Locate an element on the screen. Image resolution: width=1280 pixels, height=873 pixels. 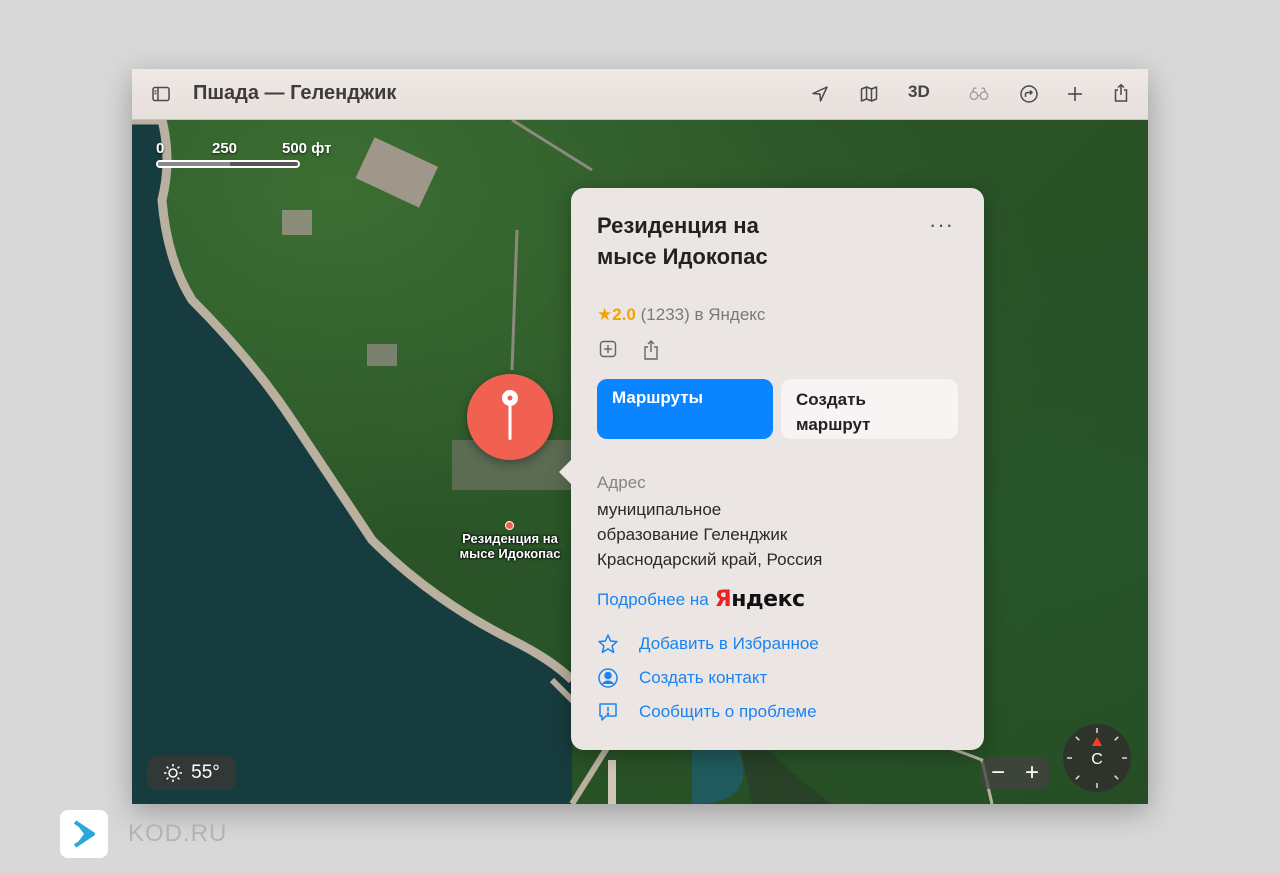
place-title-line2: мысе Идокопас is located at coordinates (682, 256).